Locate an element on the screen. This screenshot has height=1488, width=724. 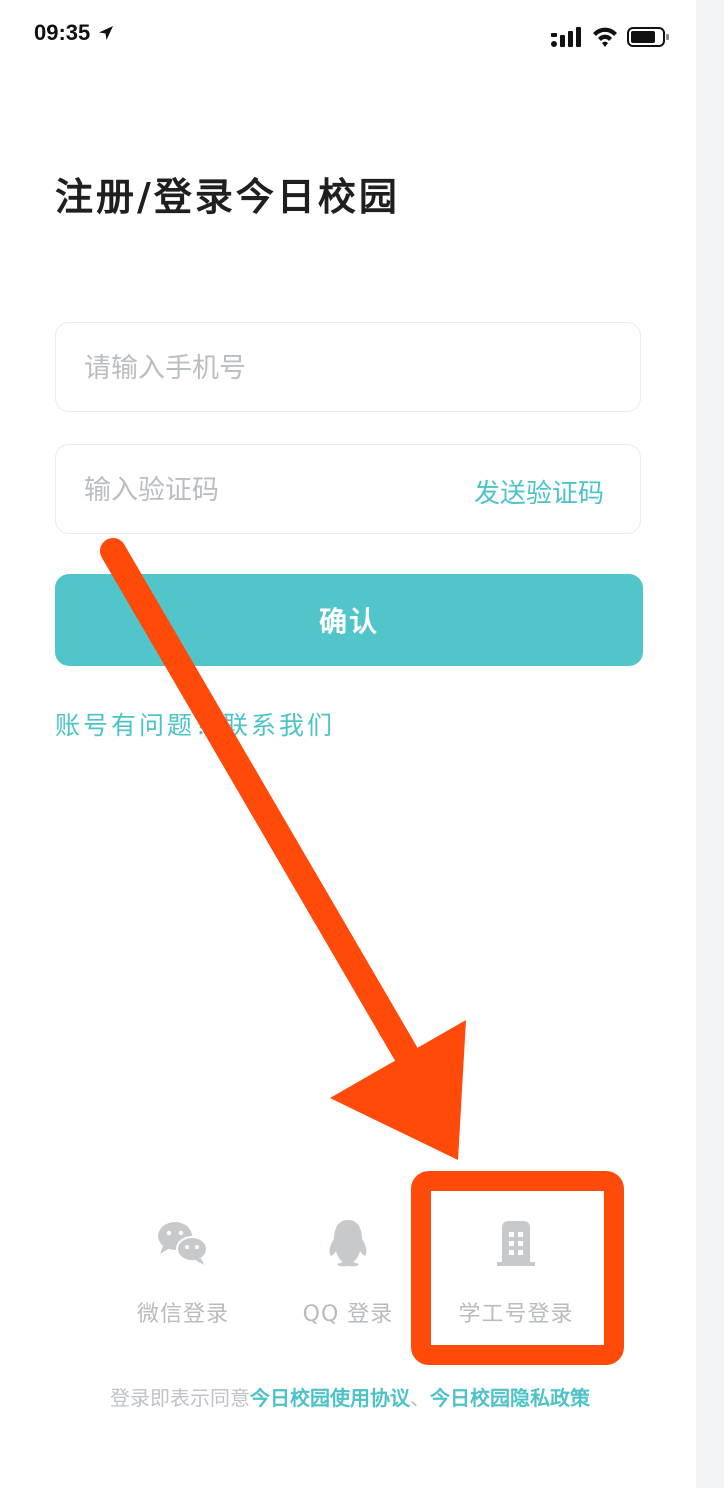
privacy-policy-link: 今日校园隐私政策 is located at coordinates (510, 1398).